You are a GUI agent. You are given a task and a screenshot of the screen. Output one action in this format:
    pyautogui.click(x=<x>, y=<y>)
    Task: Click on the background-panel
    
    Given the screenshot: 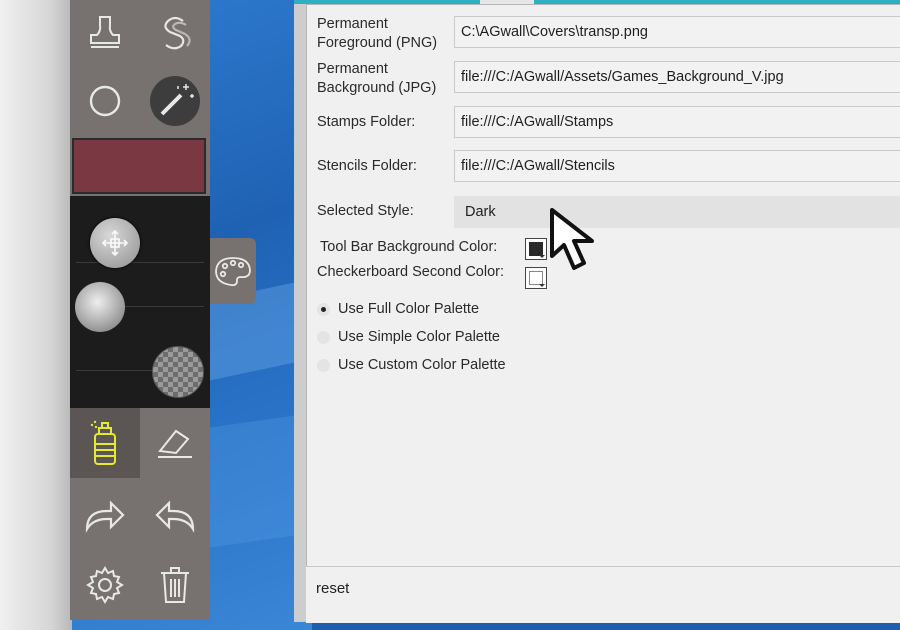 What is the action you would take?
    pyautogui.click(x=36, y=315)
    